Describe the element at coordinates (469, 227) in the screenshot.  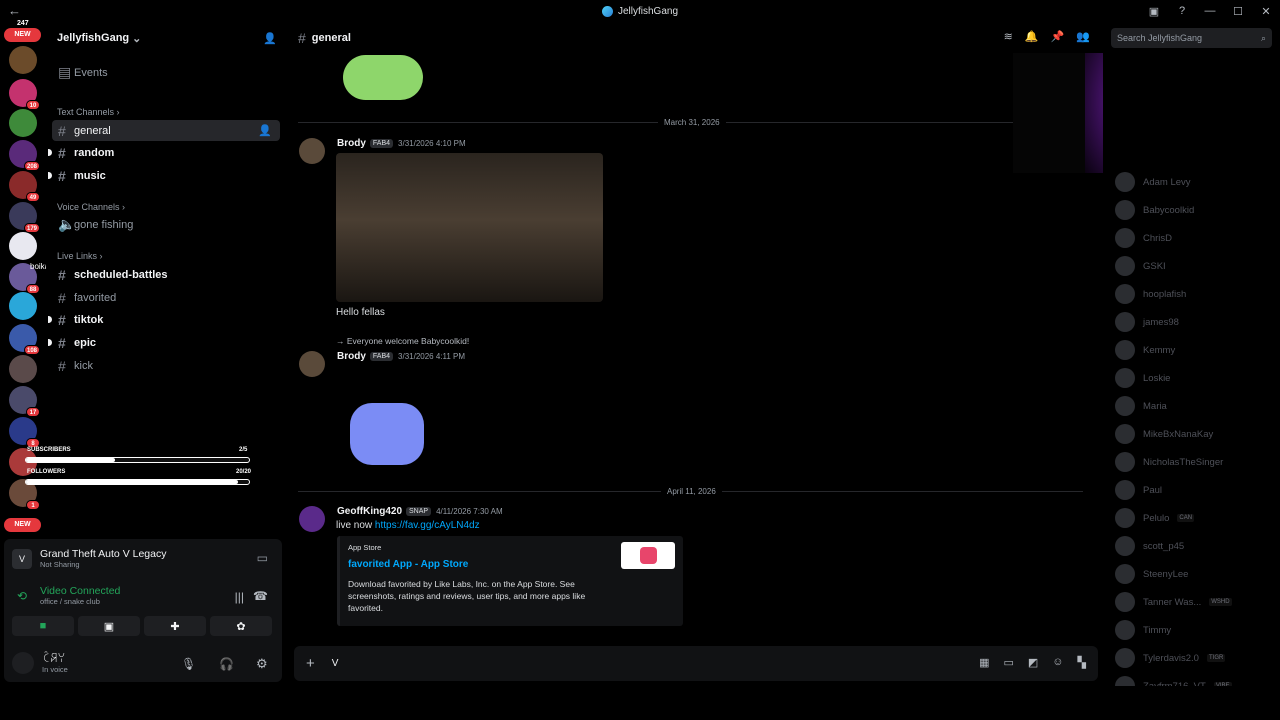
I see `message-image` at that location.